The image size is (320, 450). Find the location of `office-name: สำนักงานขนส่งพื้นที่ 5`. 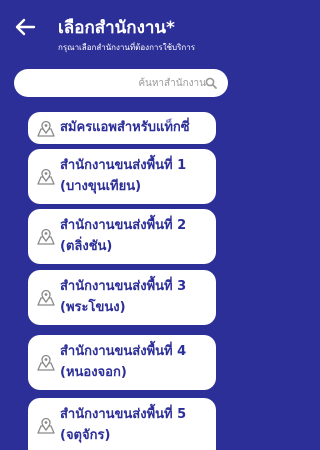

office-name: สำนักงานขนส่งพื้นที่ 5 is located at coordinates (123, 414).